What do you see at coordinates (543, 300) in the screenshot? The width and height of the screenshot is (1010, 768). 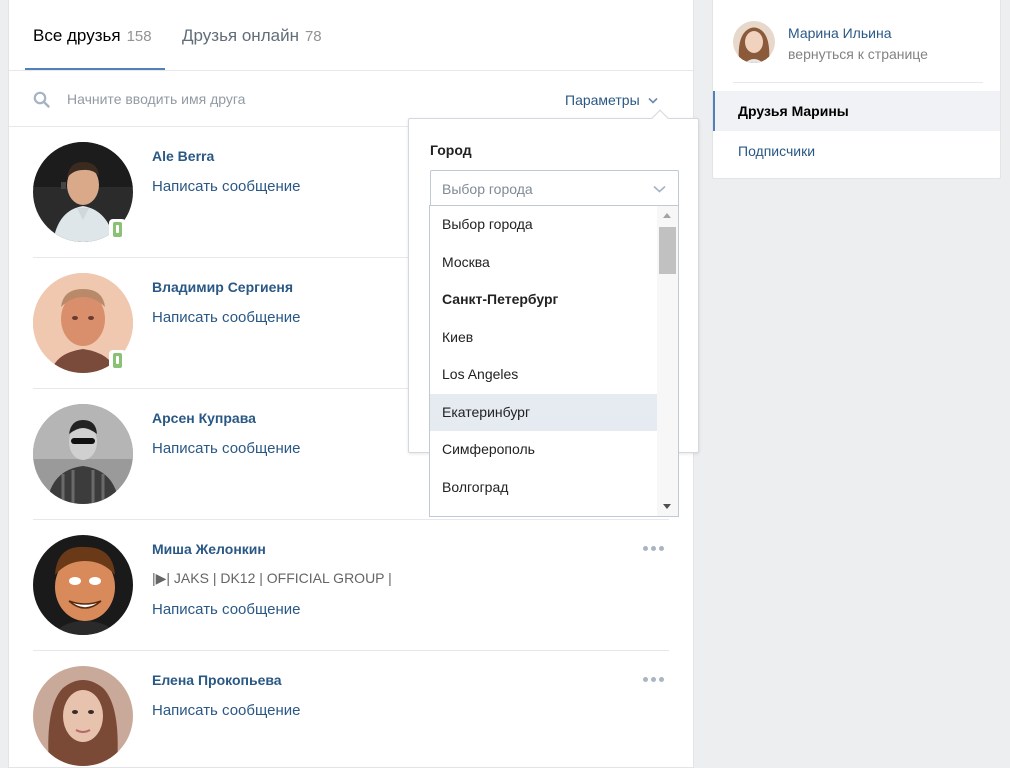 I see `city-option: Санкт-Петербург` at bounding box center [543, 300].